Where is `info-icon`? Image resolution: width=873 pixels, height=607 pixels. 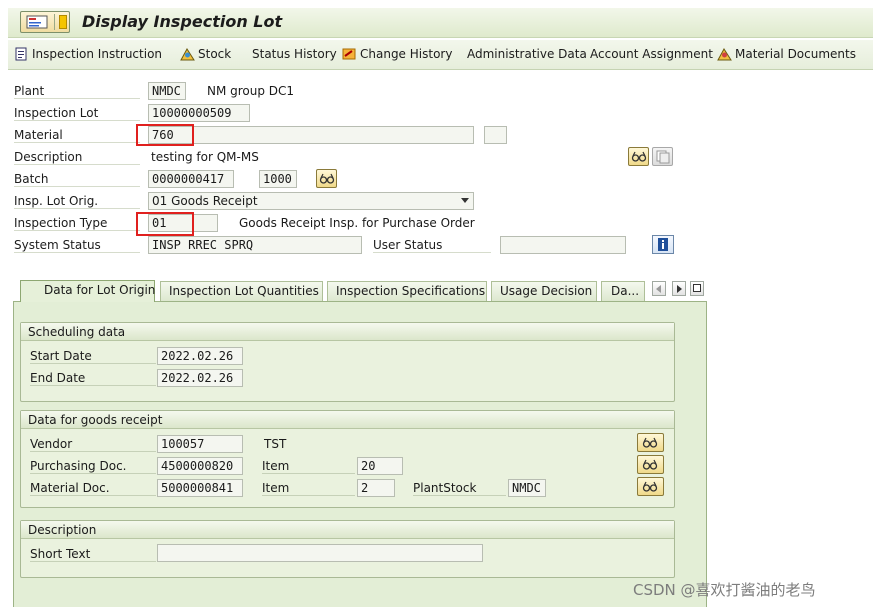 info-icon is located at coordinates (663, 244).